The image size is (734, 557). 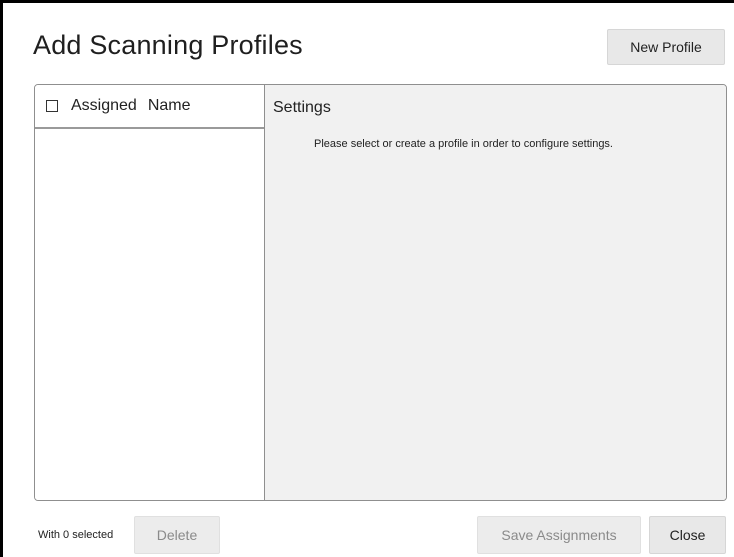 I want to click on column-header-name: Name, so click(x=169, y=106).